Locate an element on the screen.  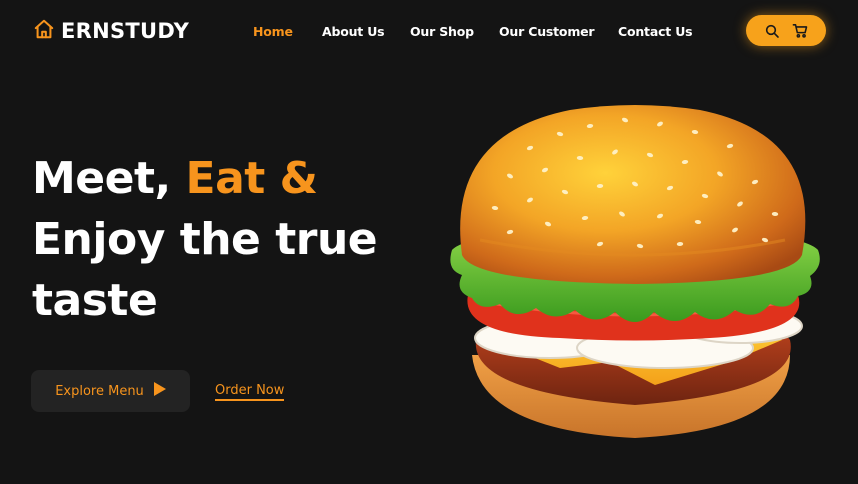
nav-item-contact-us: Contact Us is located at coordinates (655, 31).